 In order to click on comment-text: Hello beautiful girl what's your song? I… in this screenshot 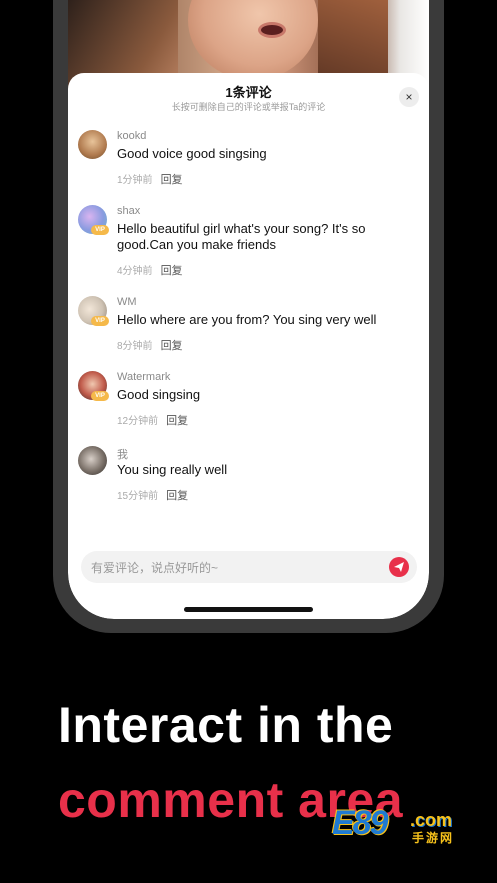, I will do `click(241, 236)`.